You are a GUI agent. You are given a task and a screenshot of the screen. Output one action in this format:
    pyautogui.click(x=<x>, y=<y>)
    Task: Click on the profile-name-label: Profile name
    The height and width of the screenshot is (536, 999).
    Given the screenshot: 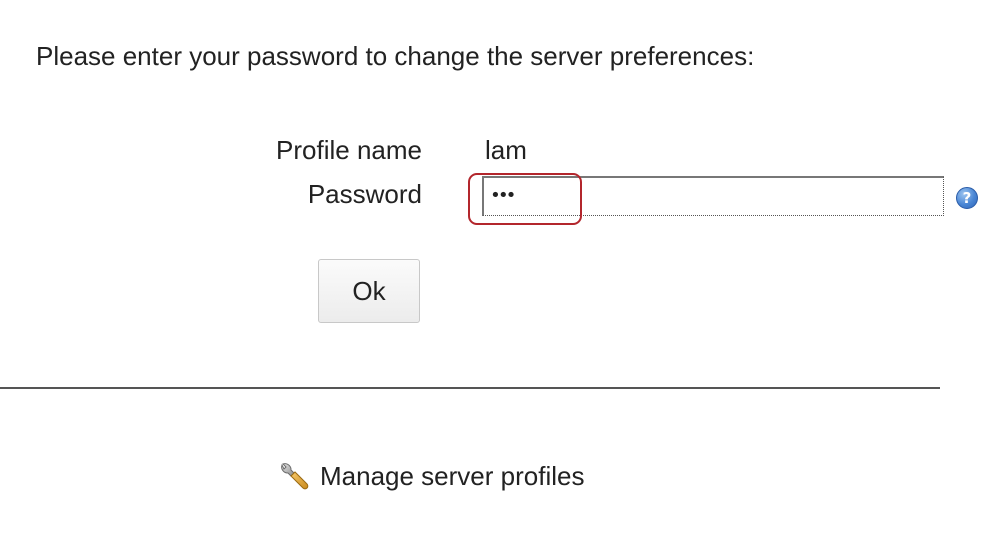 What is the action you would take?
    pyautogui.click(x=349, y=150)
    